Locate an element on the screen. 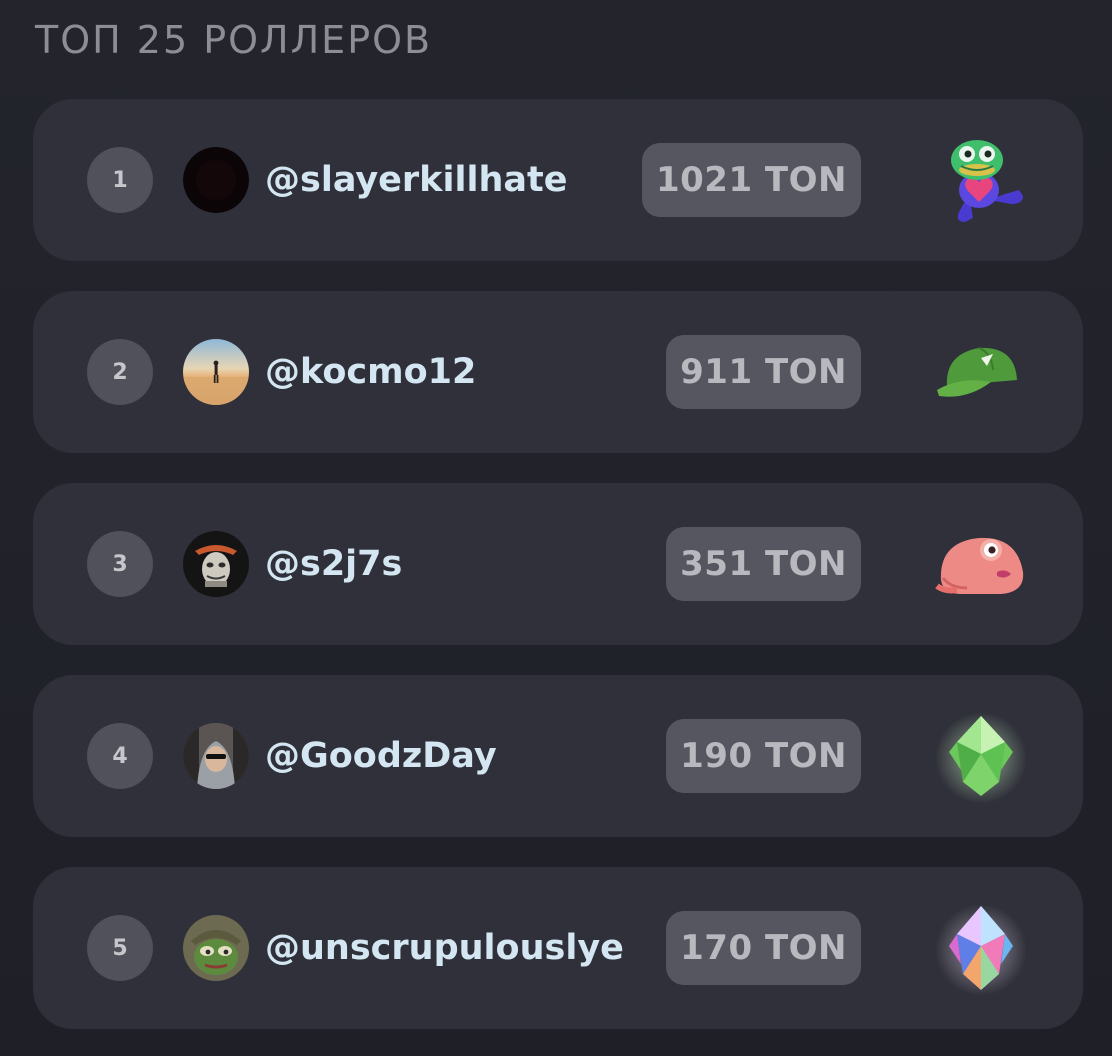 The image size is (1112, 1056). leaderboard-row: 3 @s2j7s 351 TON is located at coordinates (558, 564).